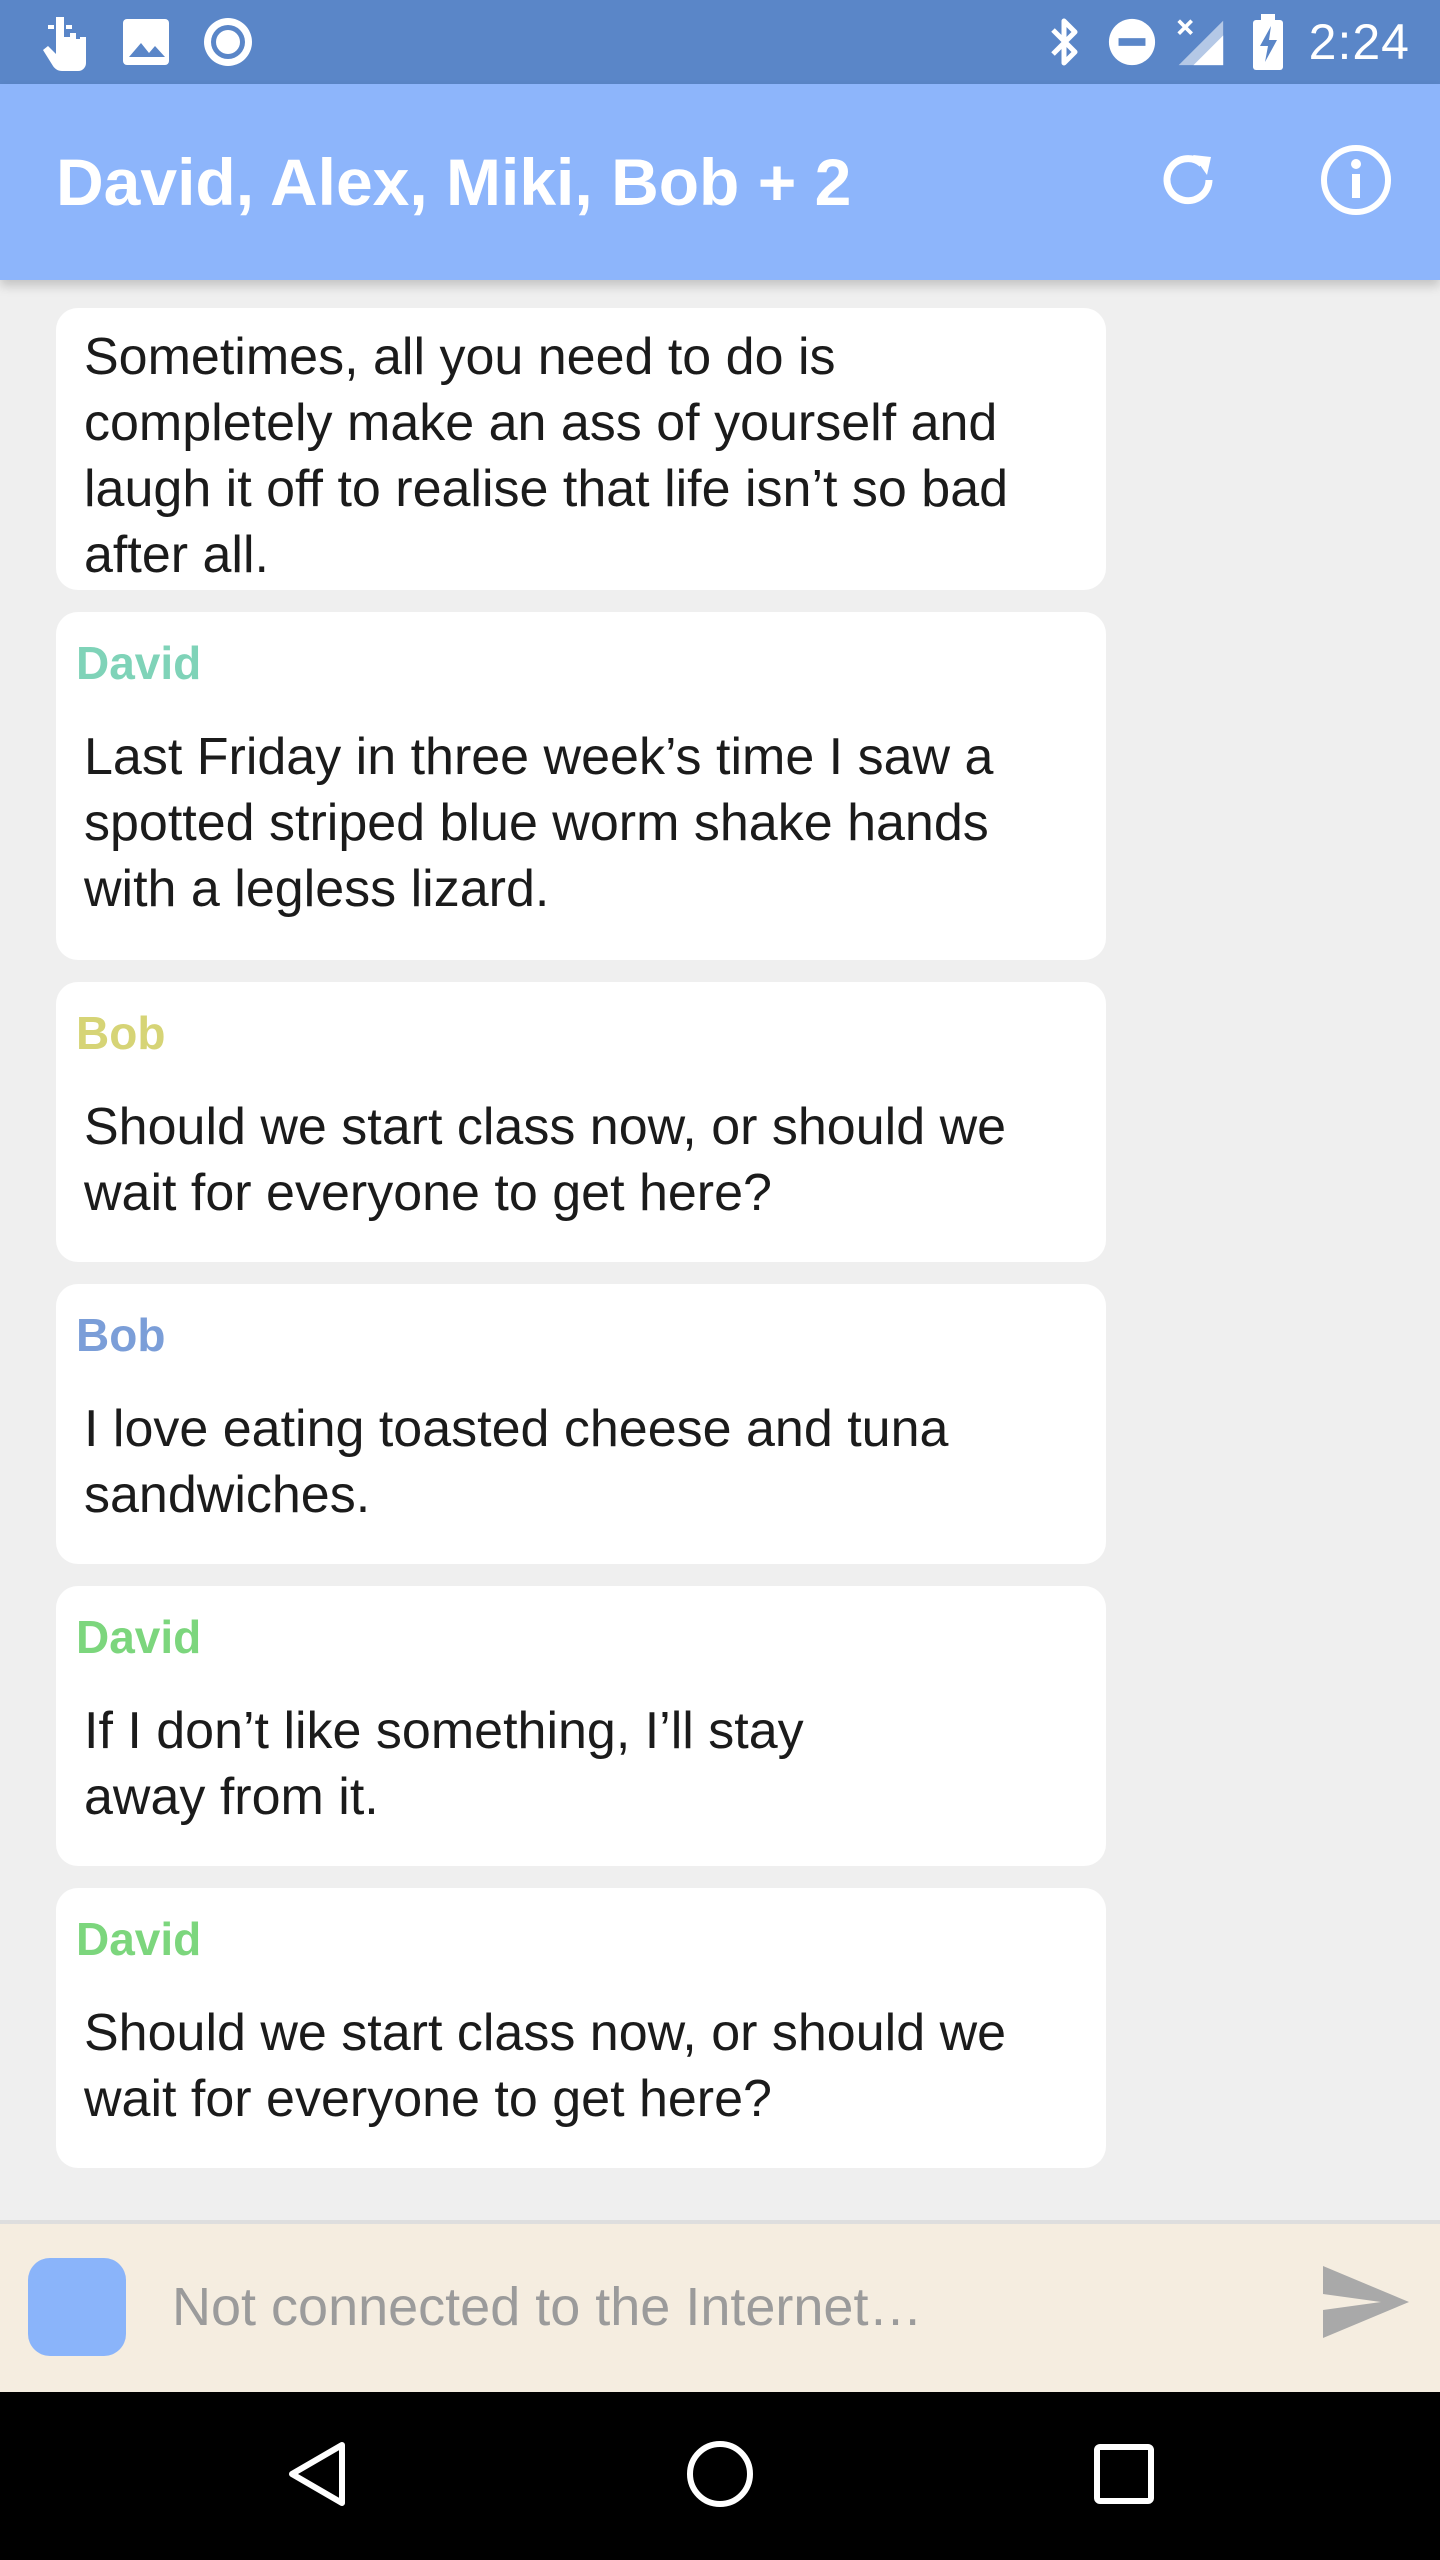 This screenshot has width=1440, height=2560. Describe the element at coordinates (77, 2307) in the screenshot. I see `user-avatar` at that location.